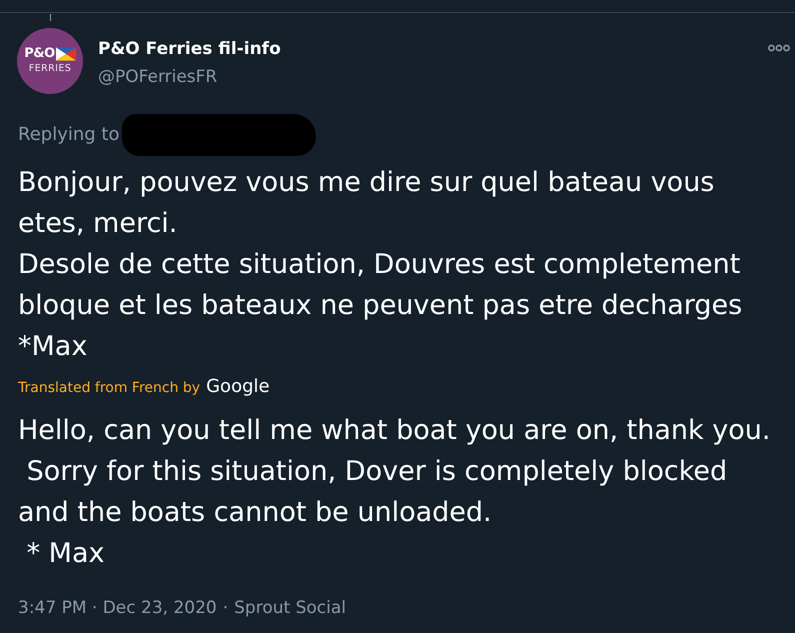  What do you see at coordinates (158, 77) in the screenshot?
I see `author-handle: @POFerriesFR` at bounding box center [158, 77].